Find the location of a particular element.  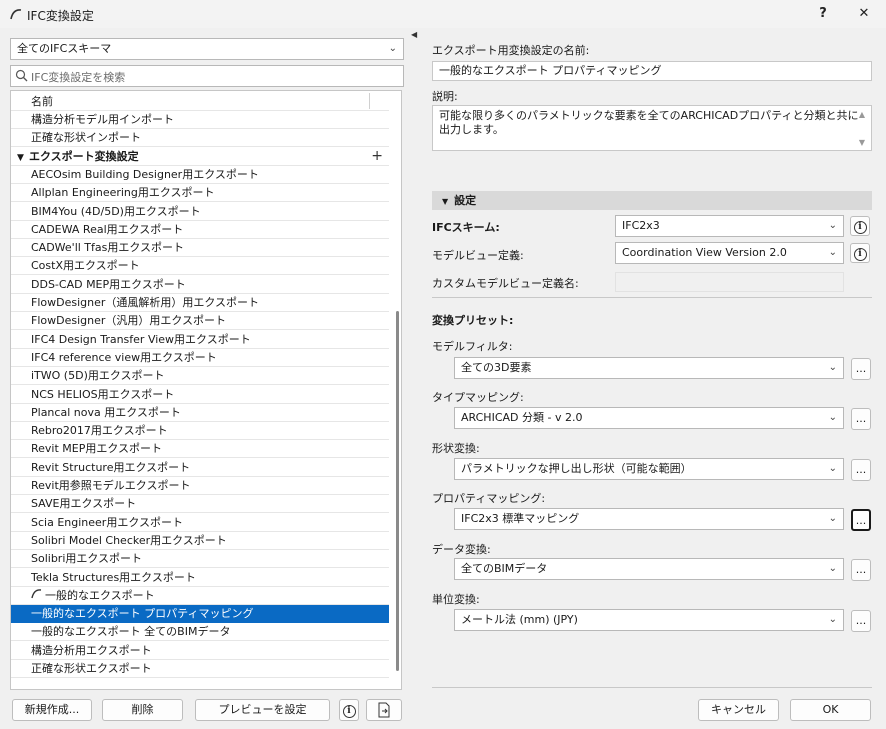

list-item-label: DDS-CAD MEP用エクスポート is located at coordinates (108, 284).